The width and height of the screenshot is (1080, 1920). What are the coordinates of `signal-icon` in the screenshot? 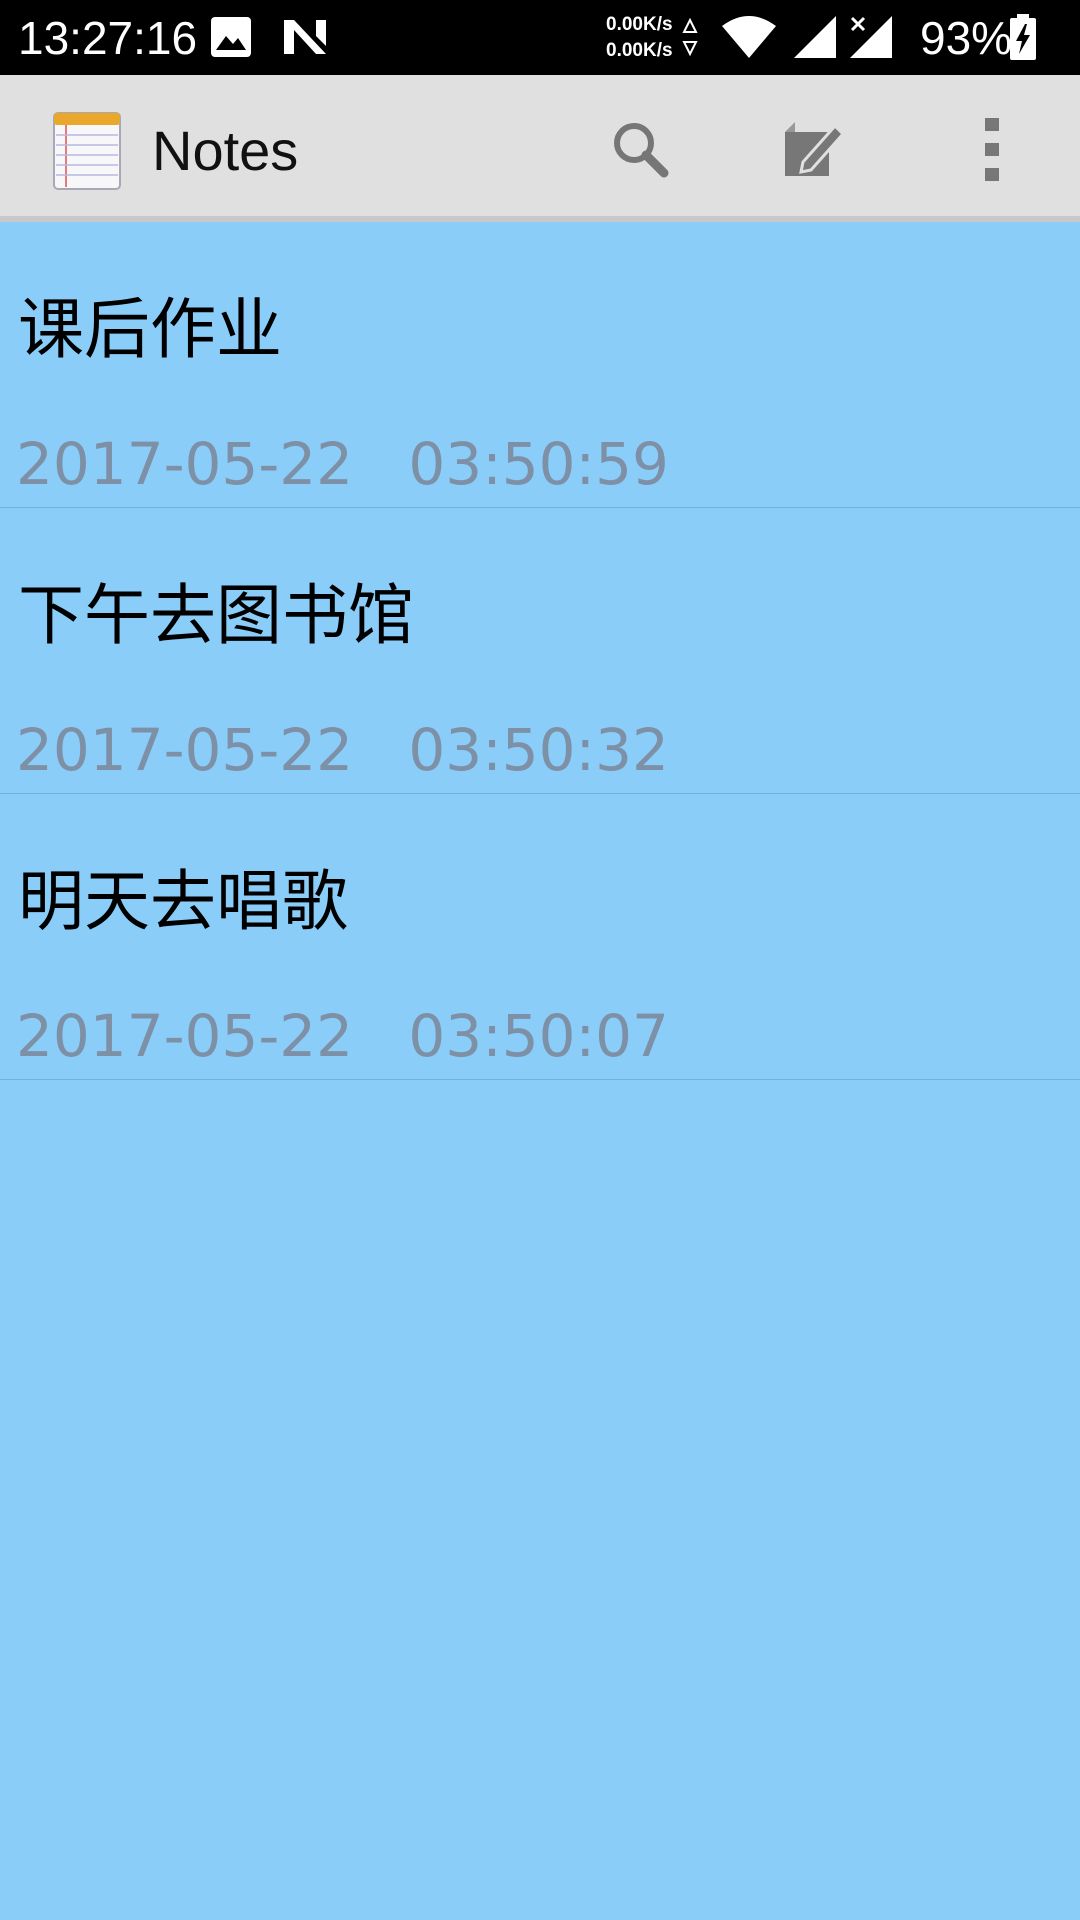 It's located at (815, 37).